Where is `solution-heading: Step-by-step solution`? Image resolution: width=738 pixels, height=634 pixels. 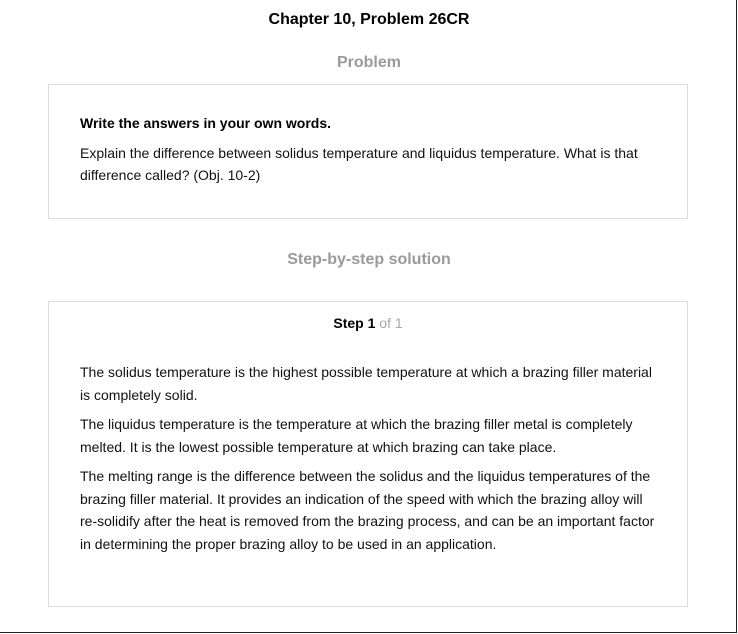 solution-heading: Step-by-step solution is located at coordinates (369, 259).